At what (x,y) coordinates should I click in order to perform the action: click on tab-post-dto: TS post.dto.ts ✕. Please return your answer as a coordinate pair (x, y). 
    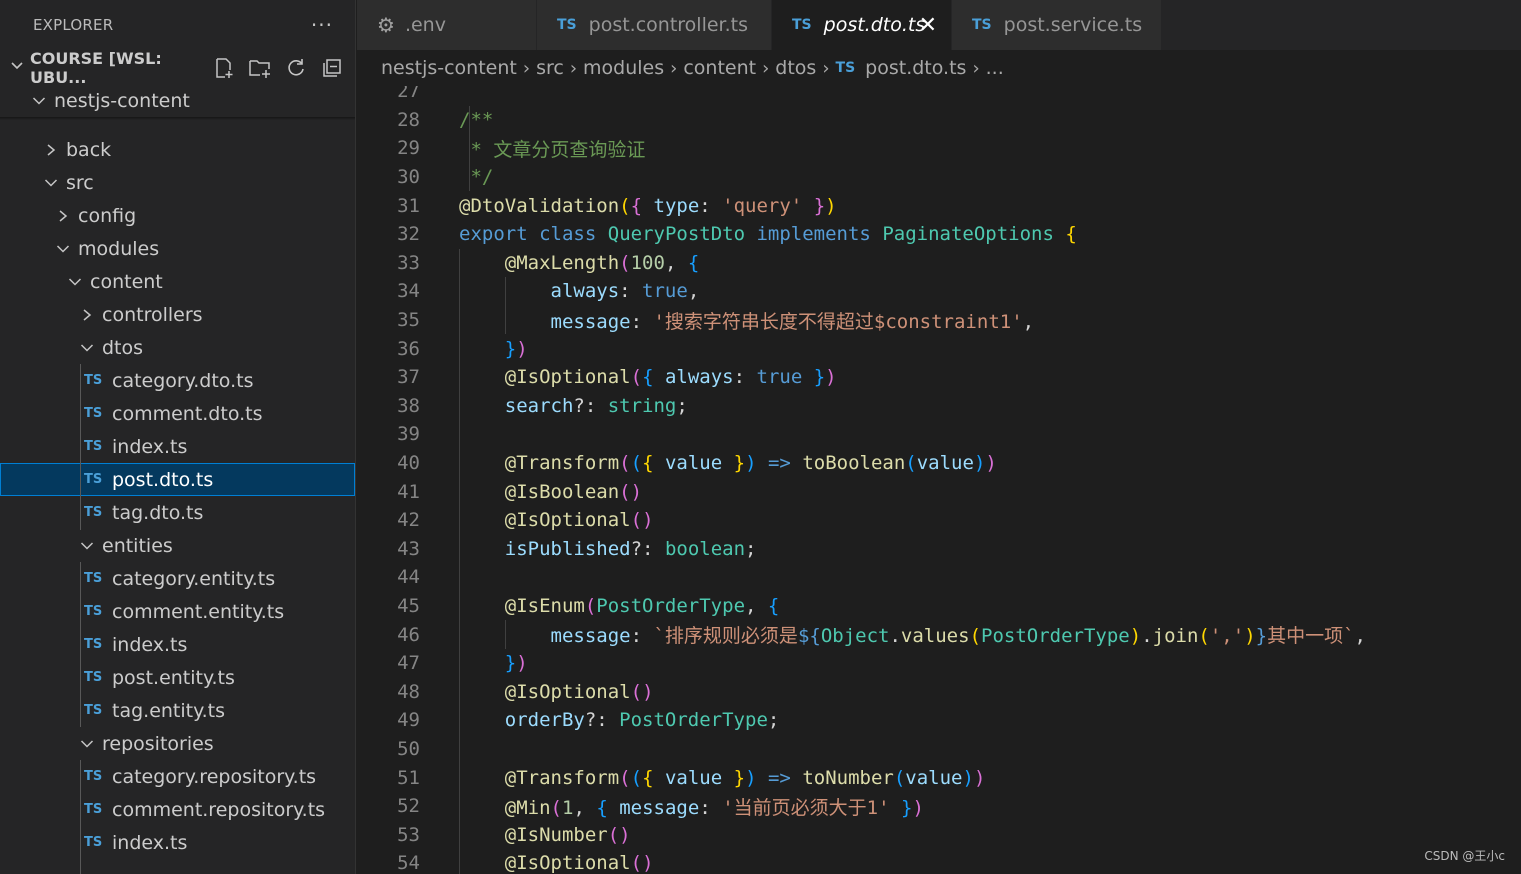
    Looking at the image, I should click on (862, 25).